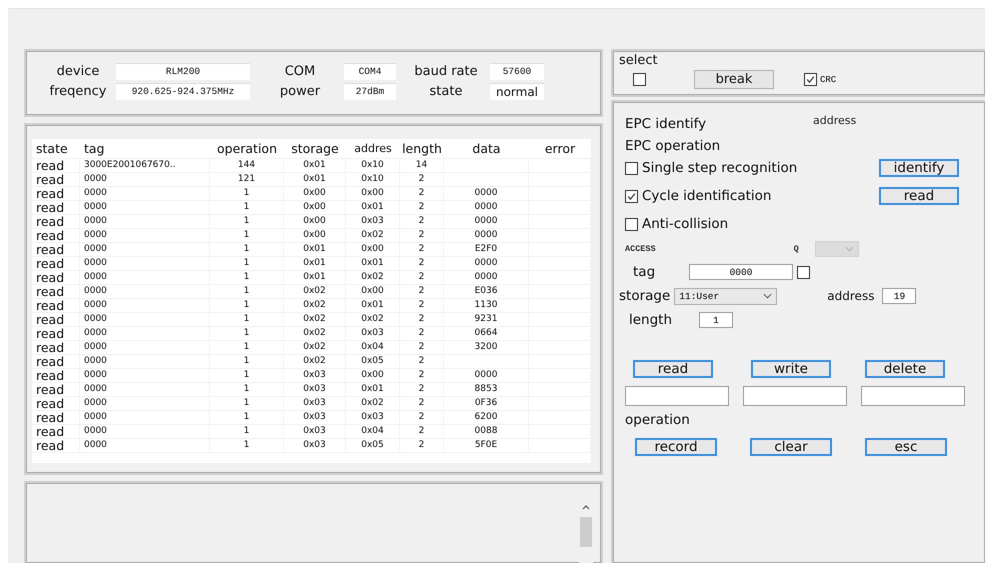 This screenshot has width=993, height=563. Describe the element at coordinates (791, 447) in the screenshot. I see `action-button: clear` at that location.